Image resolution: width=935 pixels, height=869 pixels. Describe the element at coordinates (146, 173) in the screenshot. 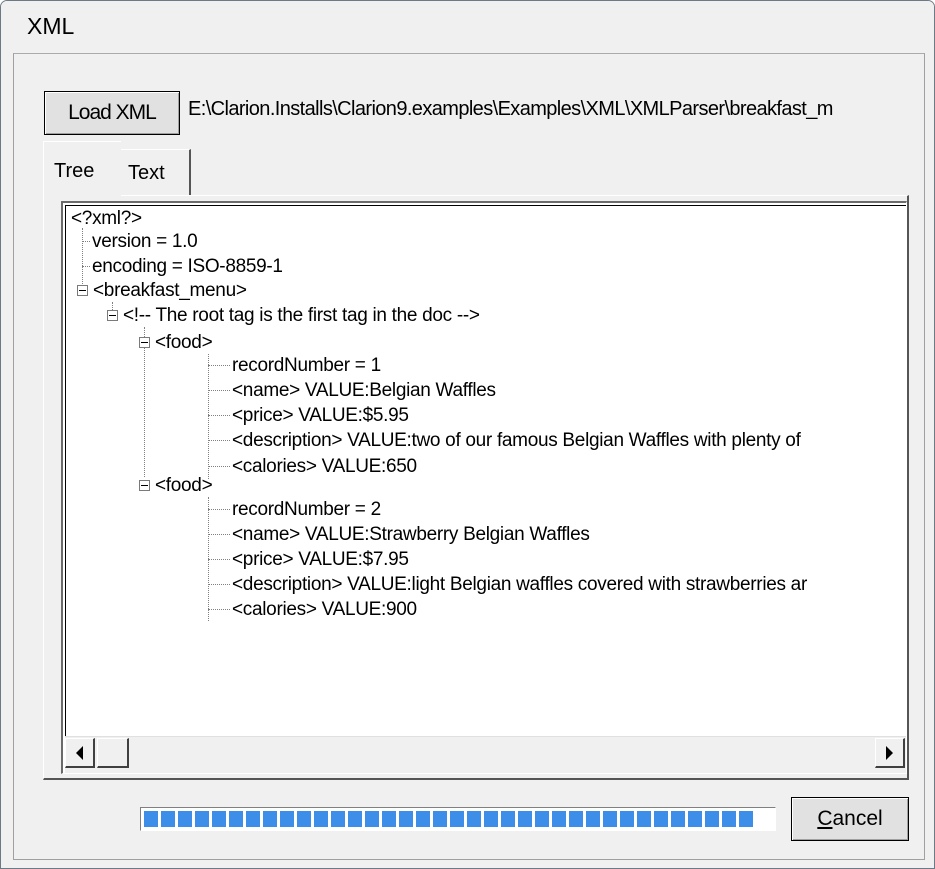

I see `tab-text-label: Text` at that location.